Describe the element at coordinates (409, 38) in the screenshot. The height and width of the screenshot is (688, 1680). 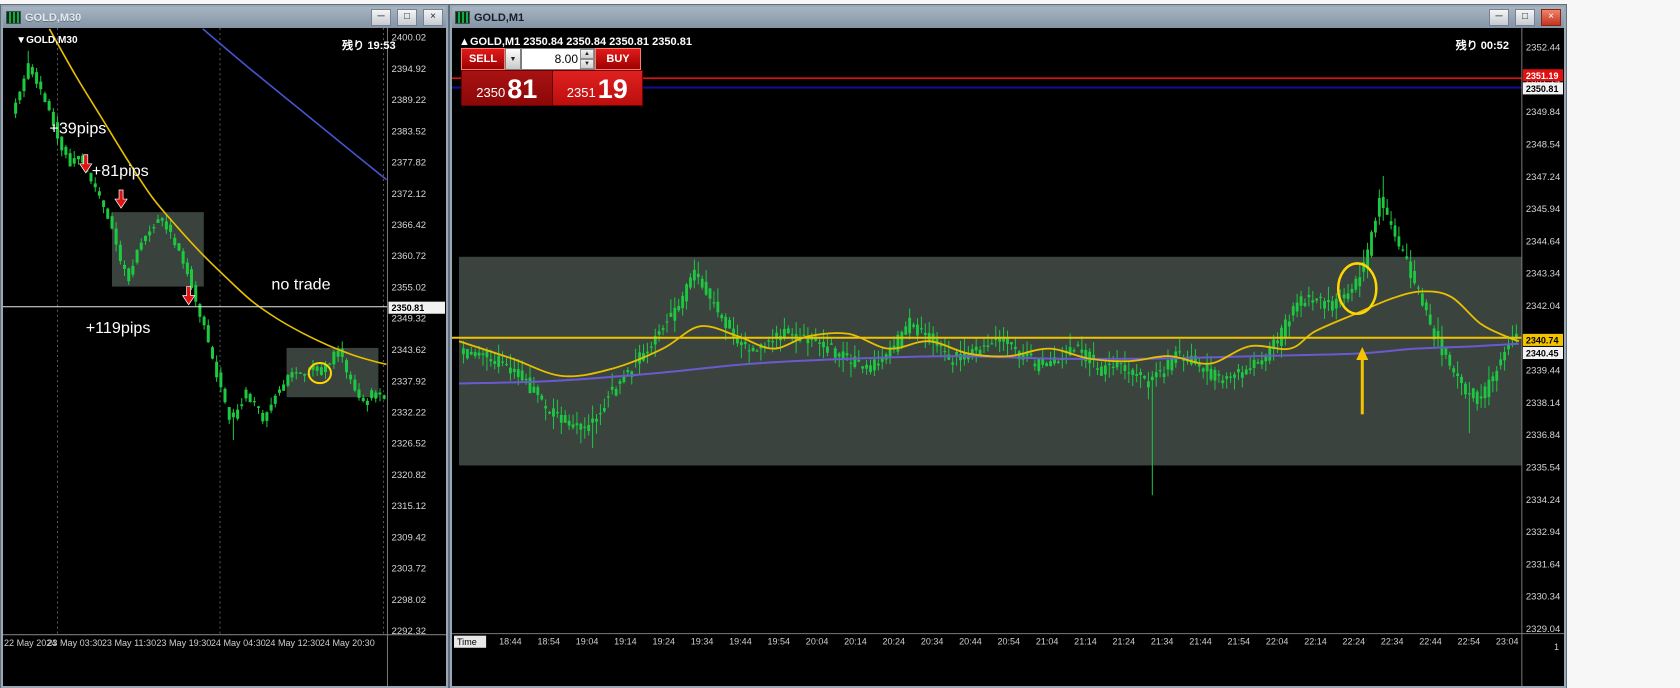
I see `svg-text: 2400.02` at that location.